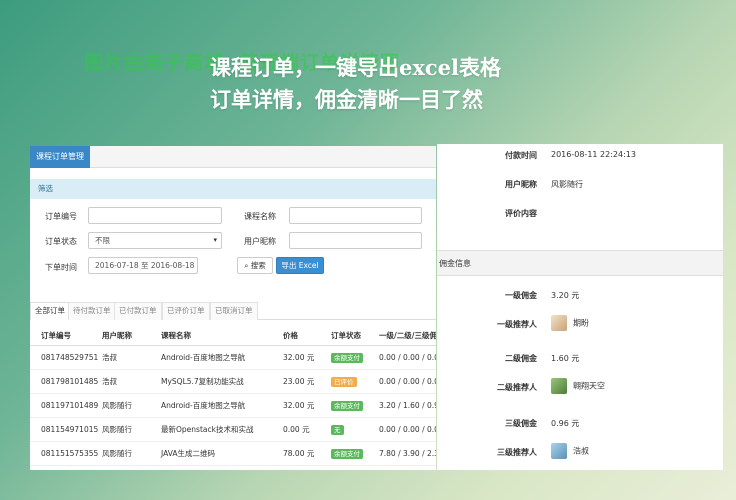 The height and width of the screenshot is (500, 736). I want to click on level1-referrer-name: 期盼, so click(581, 323).